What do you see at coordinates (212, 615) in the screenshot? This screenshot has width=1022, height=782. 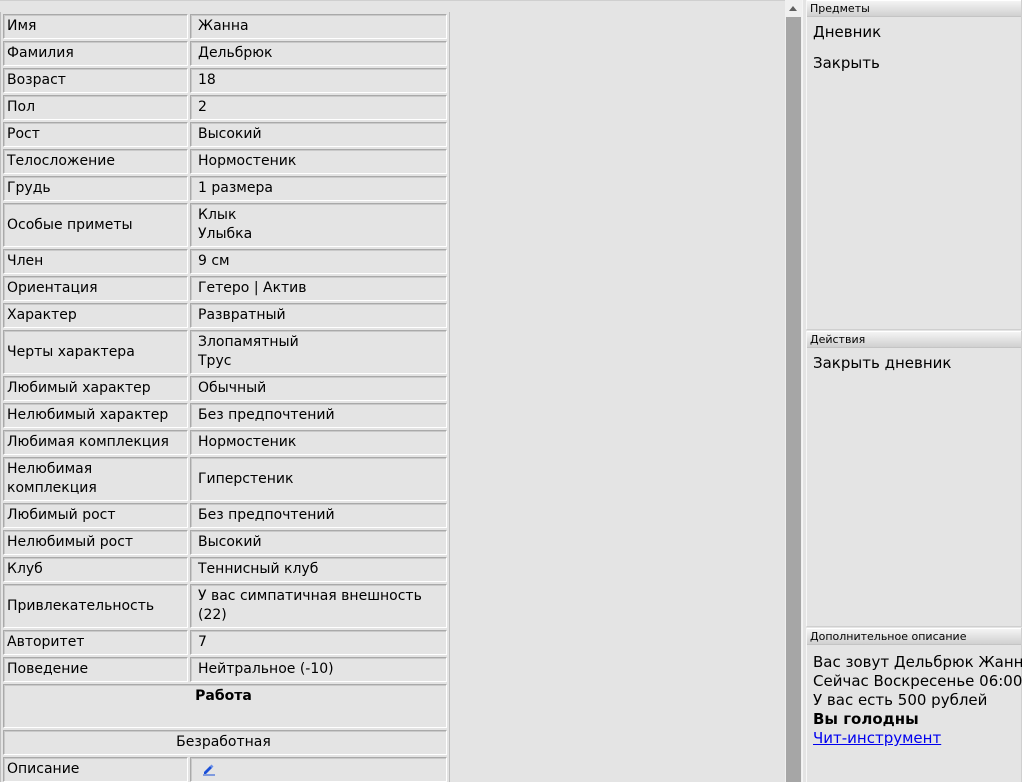 I see `stat-value-line: (22)` at bounding box center [212, 615].